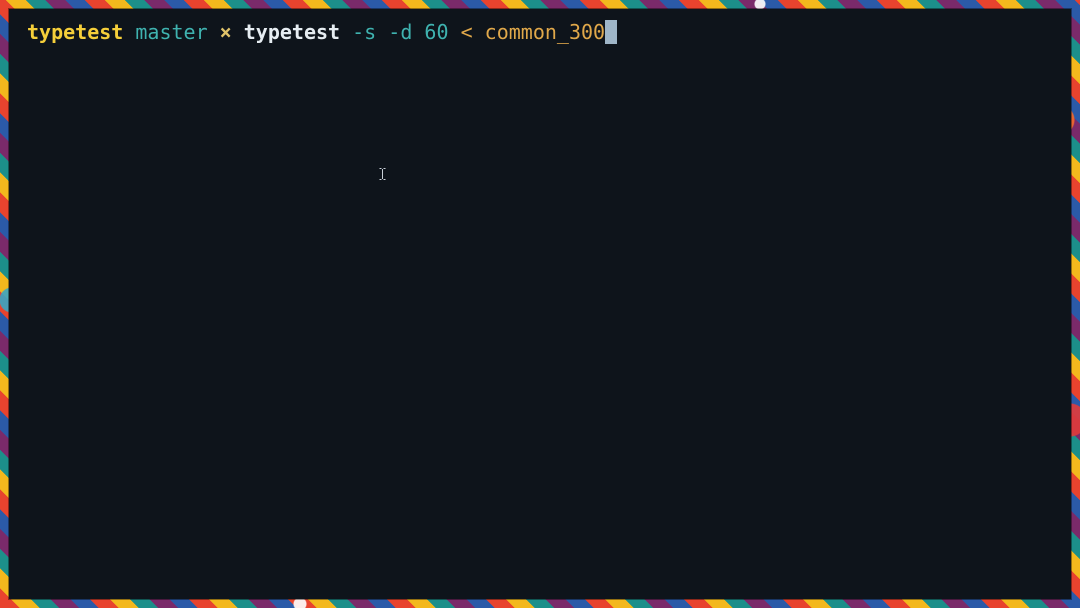  Describe the element at coordinates (545, 32) in the screenshot. I see `command-input-file: common_300` at that location.